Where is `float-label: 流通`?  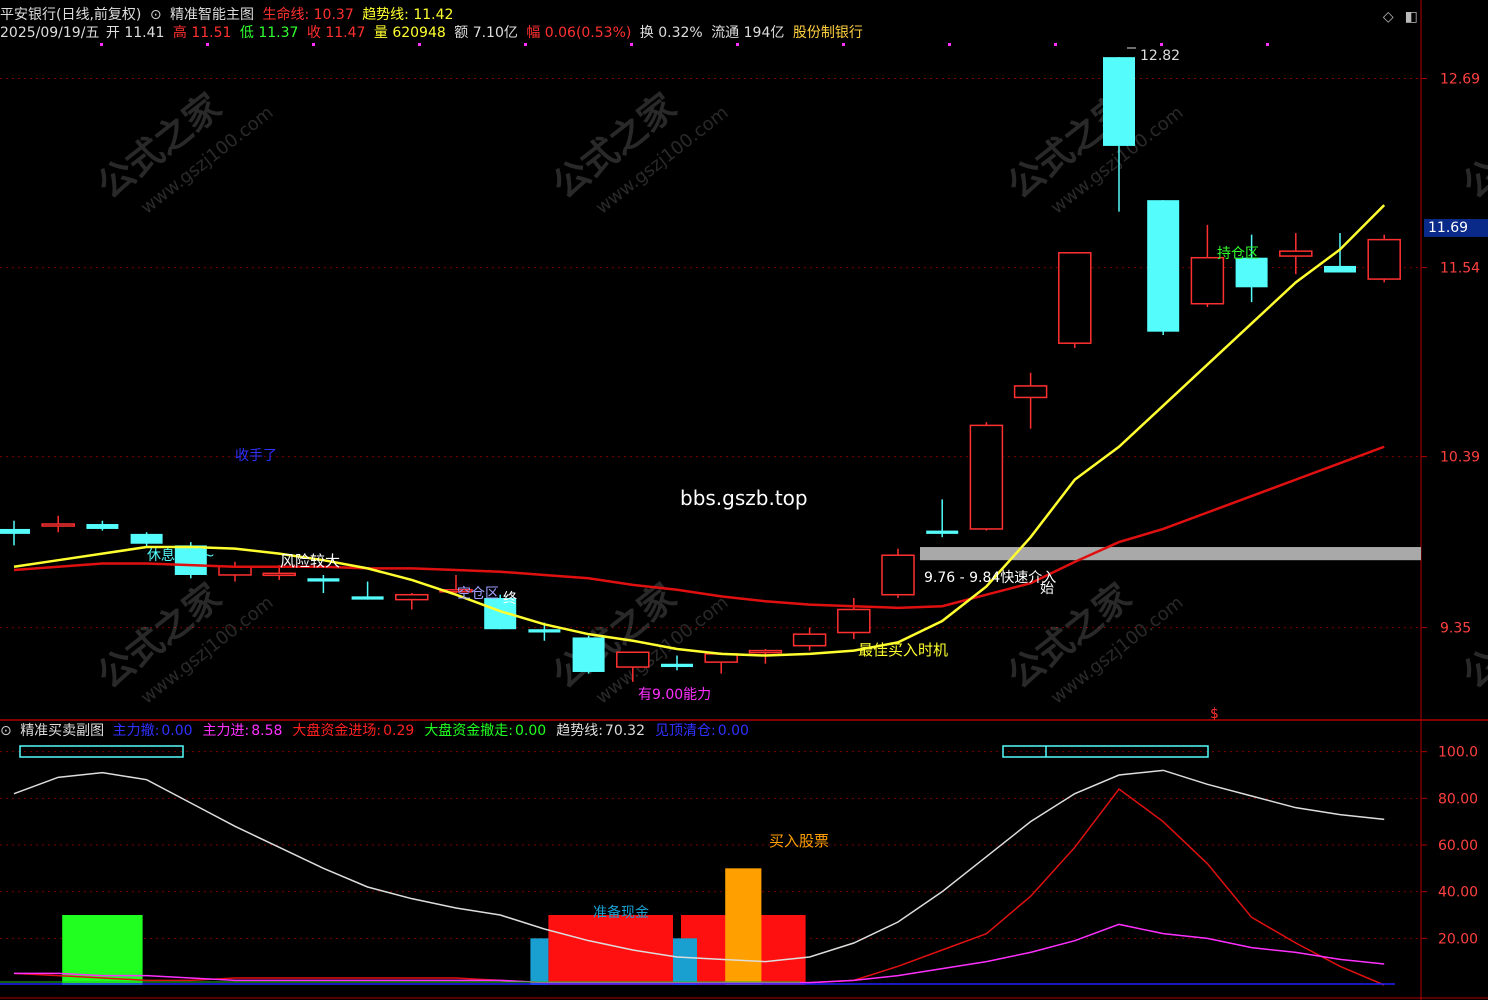 float-label: 流通 is located at coordinates (725, 33).